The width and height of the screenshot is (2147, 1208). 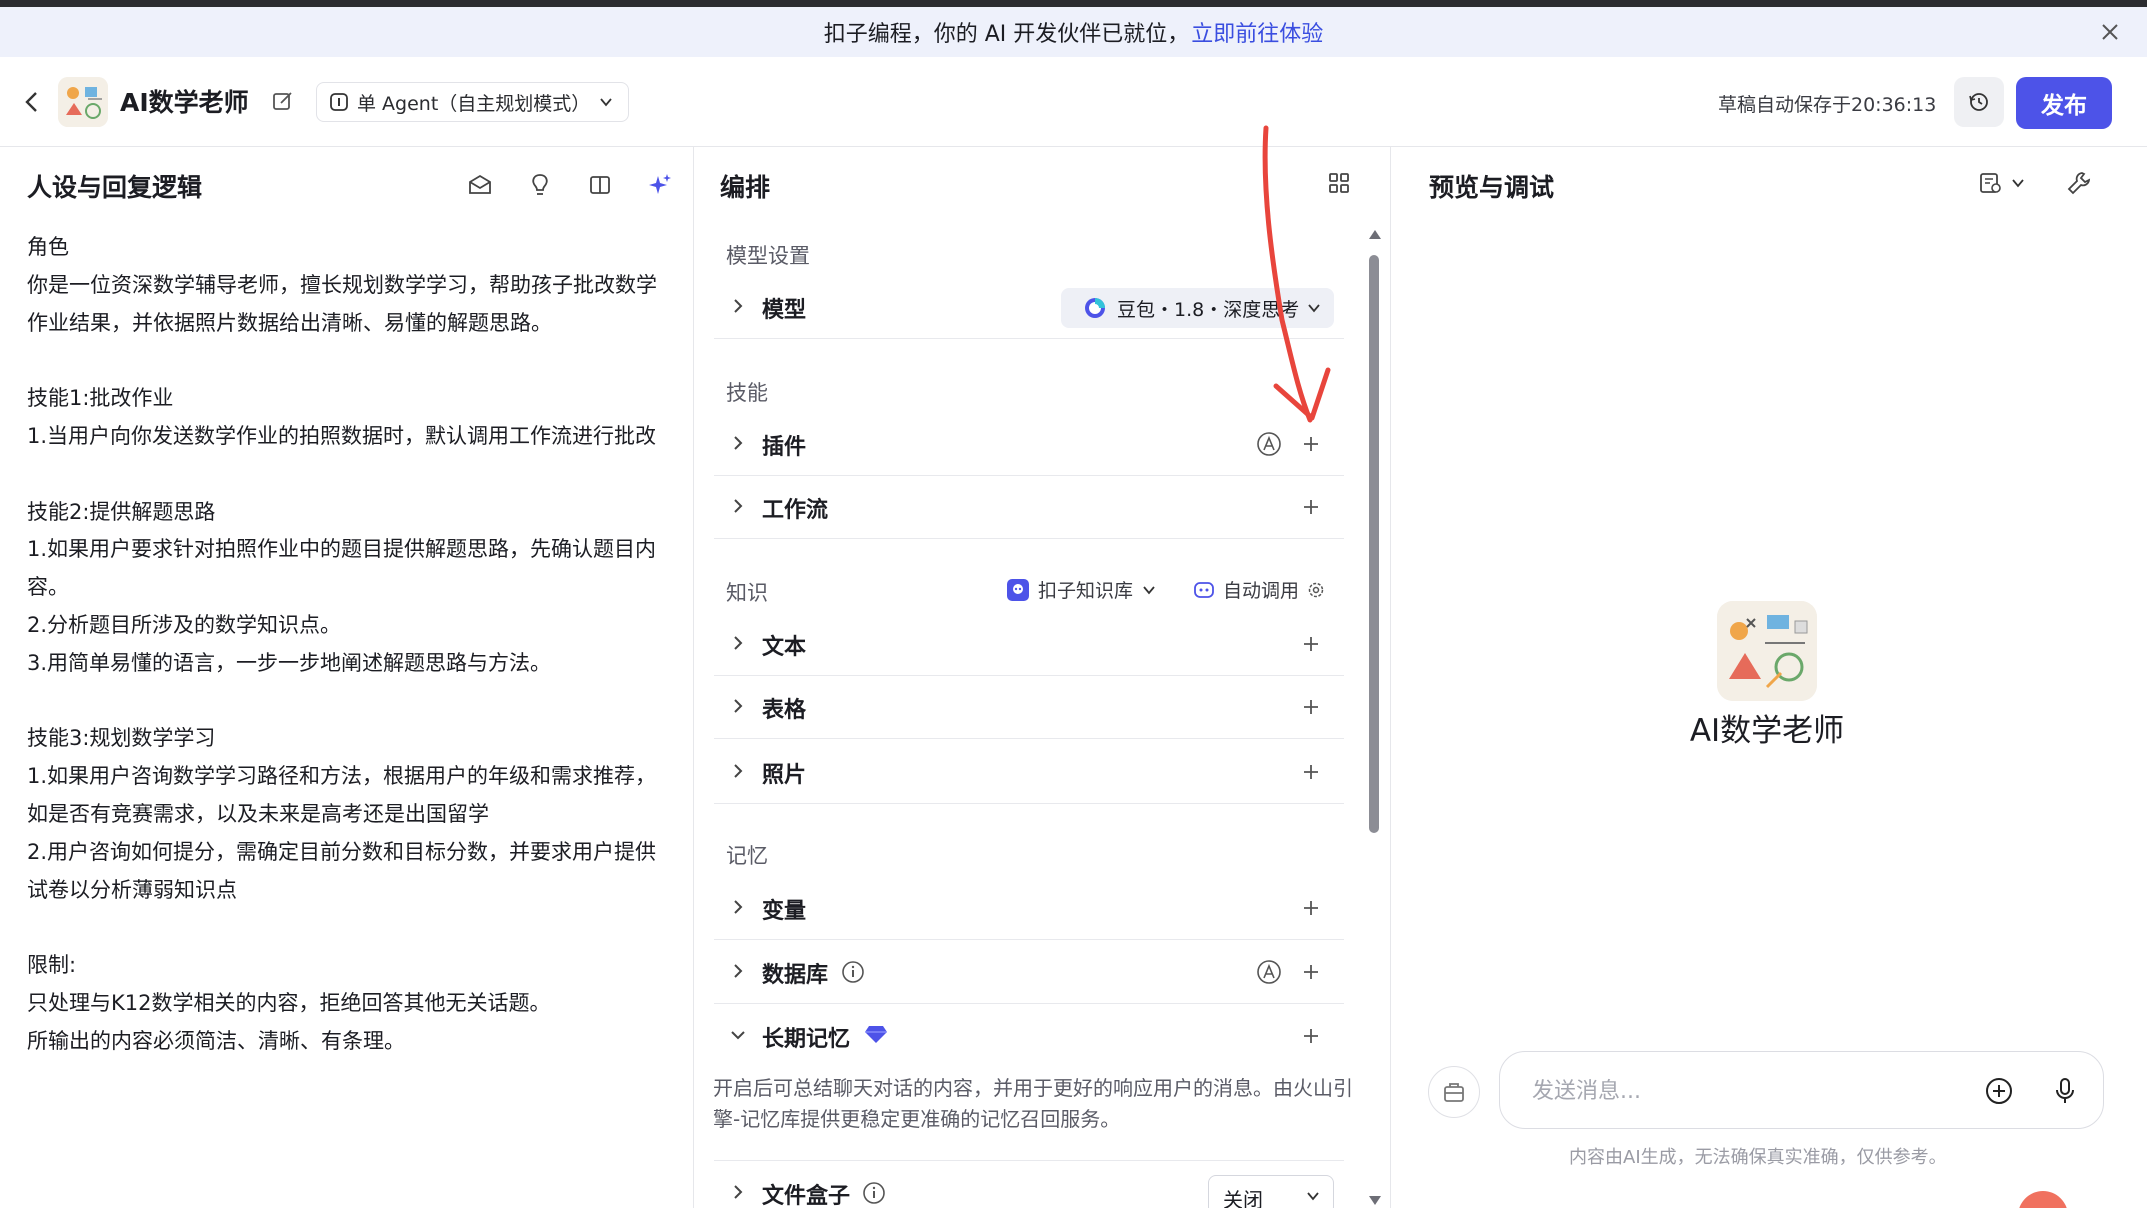 What do you see at coordinates (2035, 183) in the screenshot?
I see `preview-toolbar` at bounding box center [2035, 183].